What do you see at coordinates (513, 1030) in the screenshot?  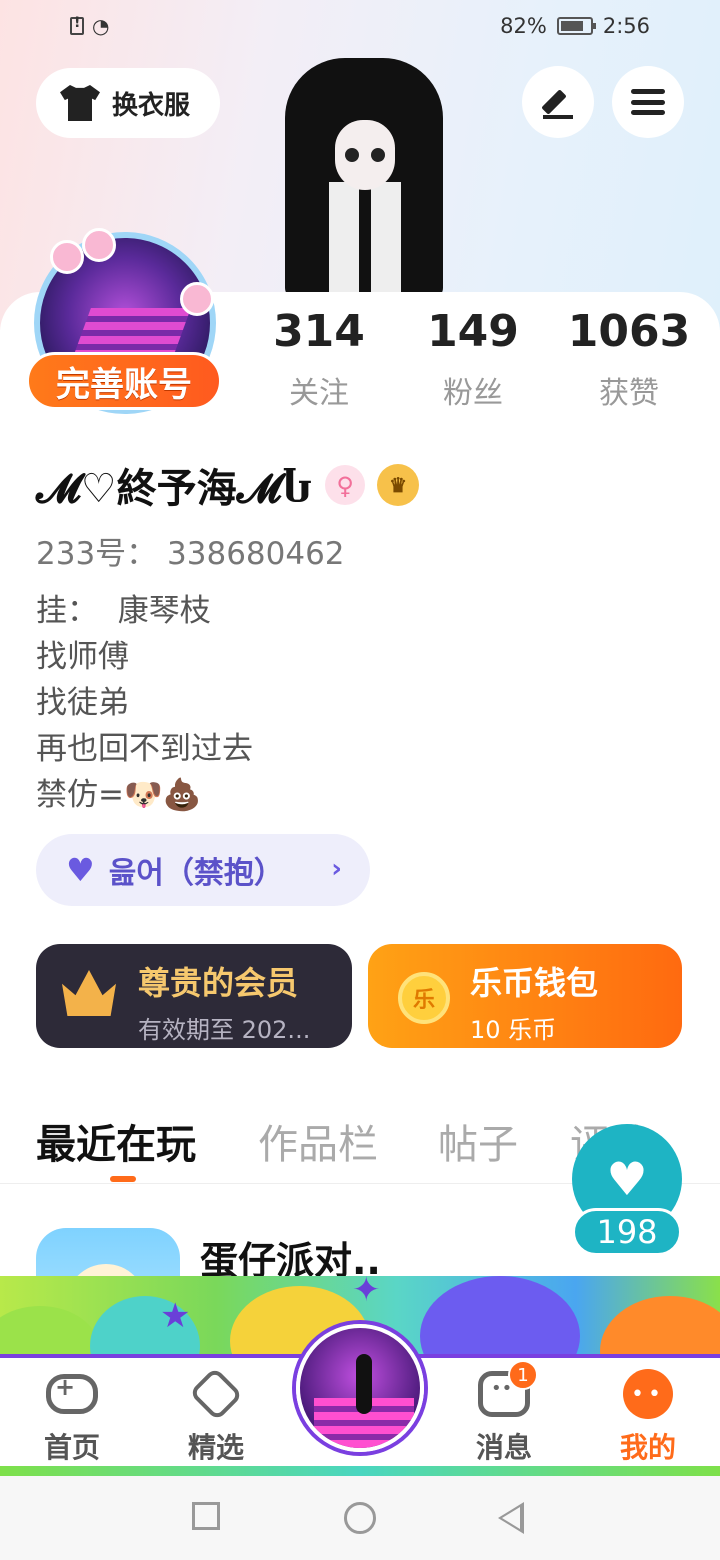 I see `wallet-card-subtitle: 10 乐币` at bounding box center [513, 1030].